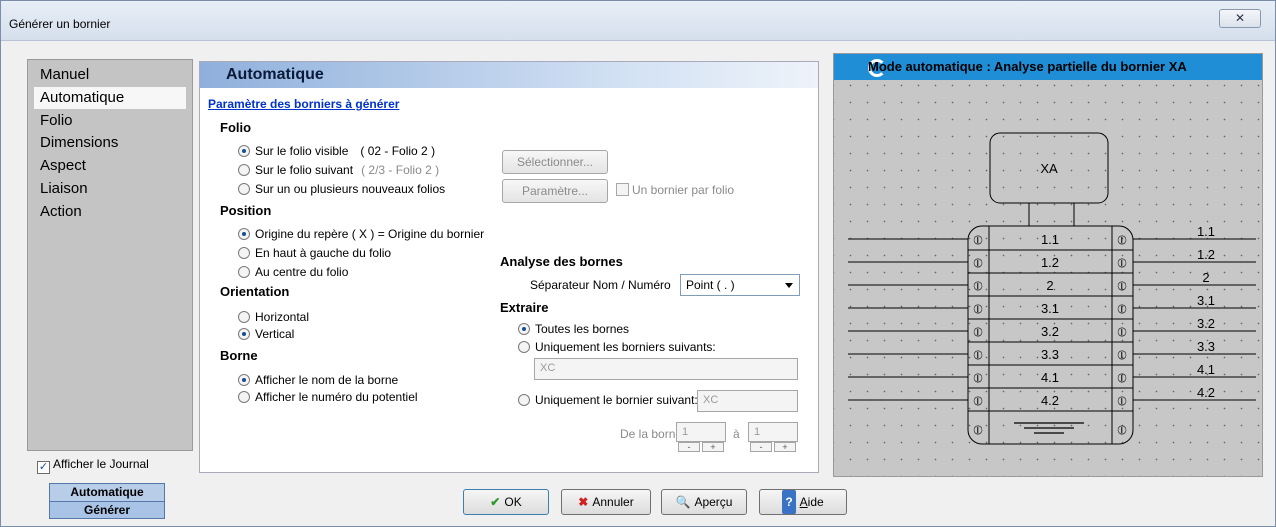  I want to click on nav-item-automatique: Automatique, so click(110, 98).